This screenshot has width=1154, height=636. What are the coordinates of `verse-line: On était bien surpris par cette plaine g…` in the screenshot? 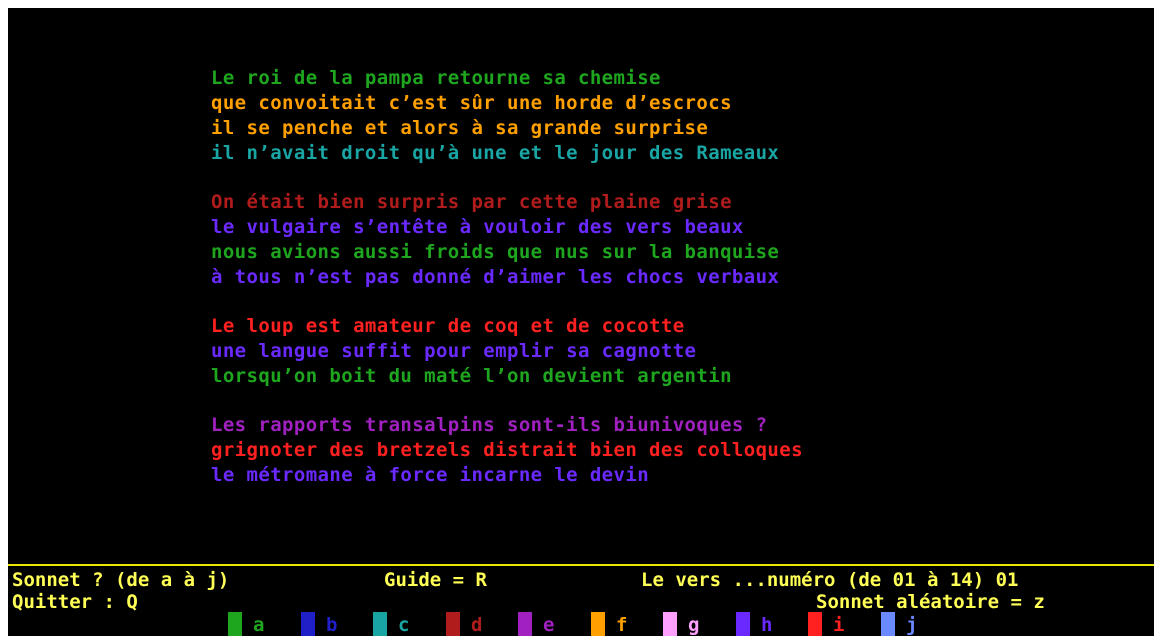 It's located at (471, 202).